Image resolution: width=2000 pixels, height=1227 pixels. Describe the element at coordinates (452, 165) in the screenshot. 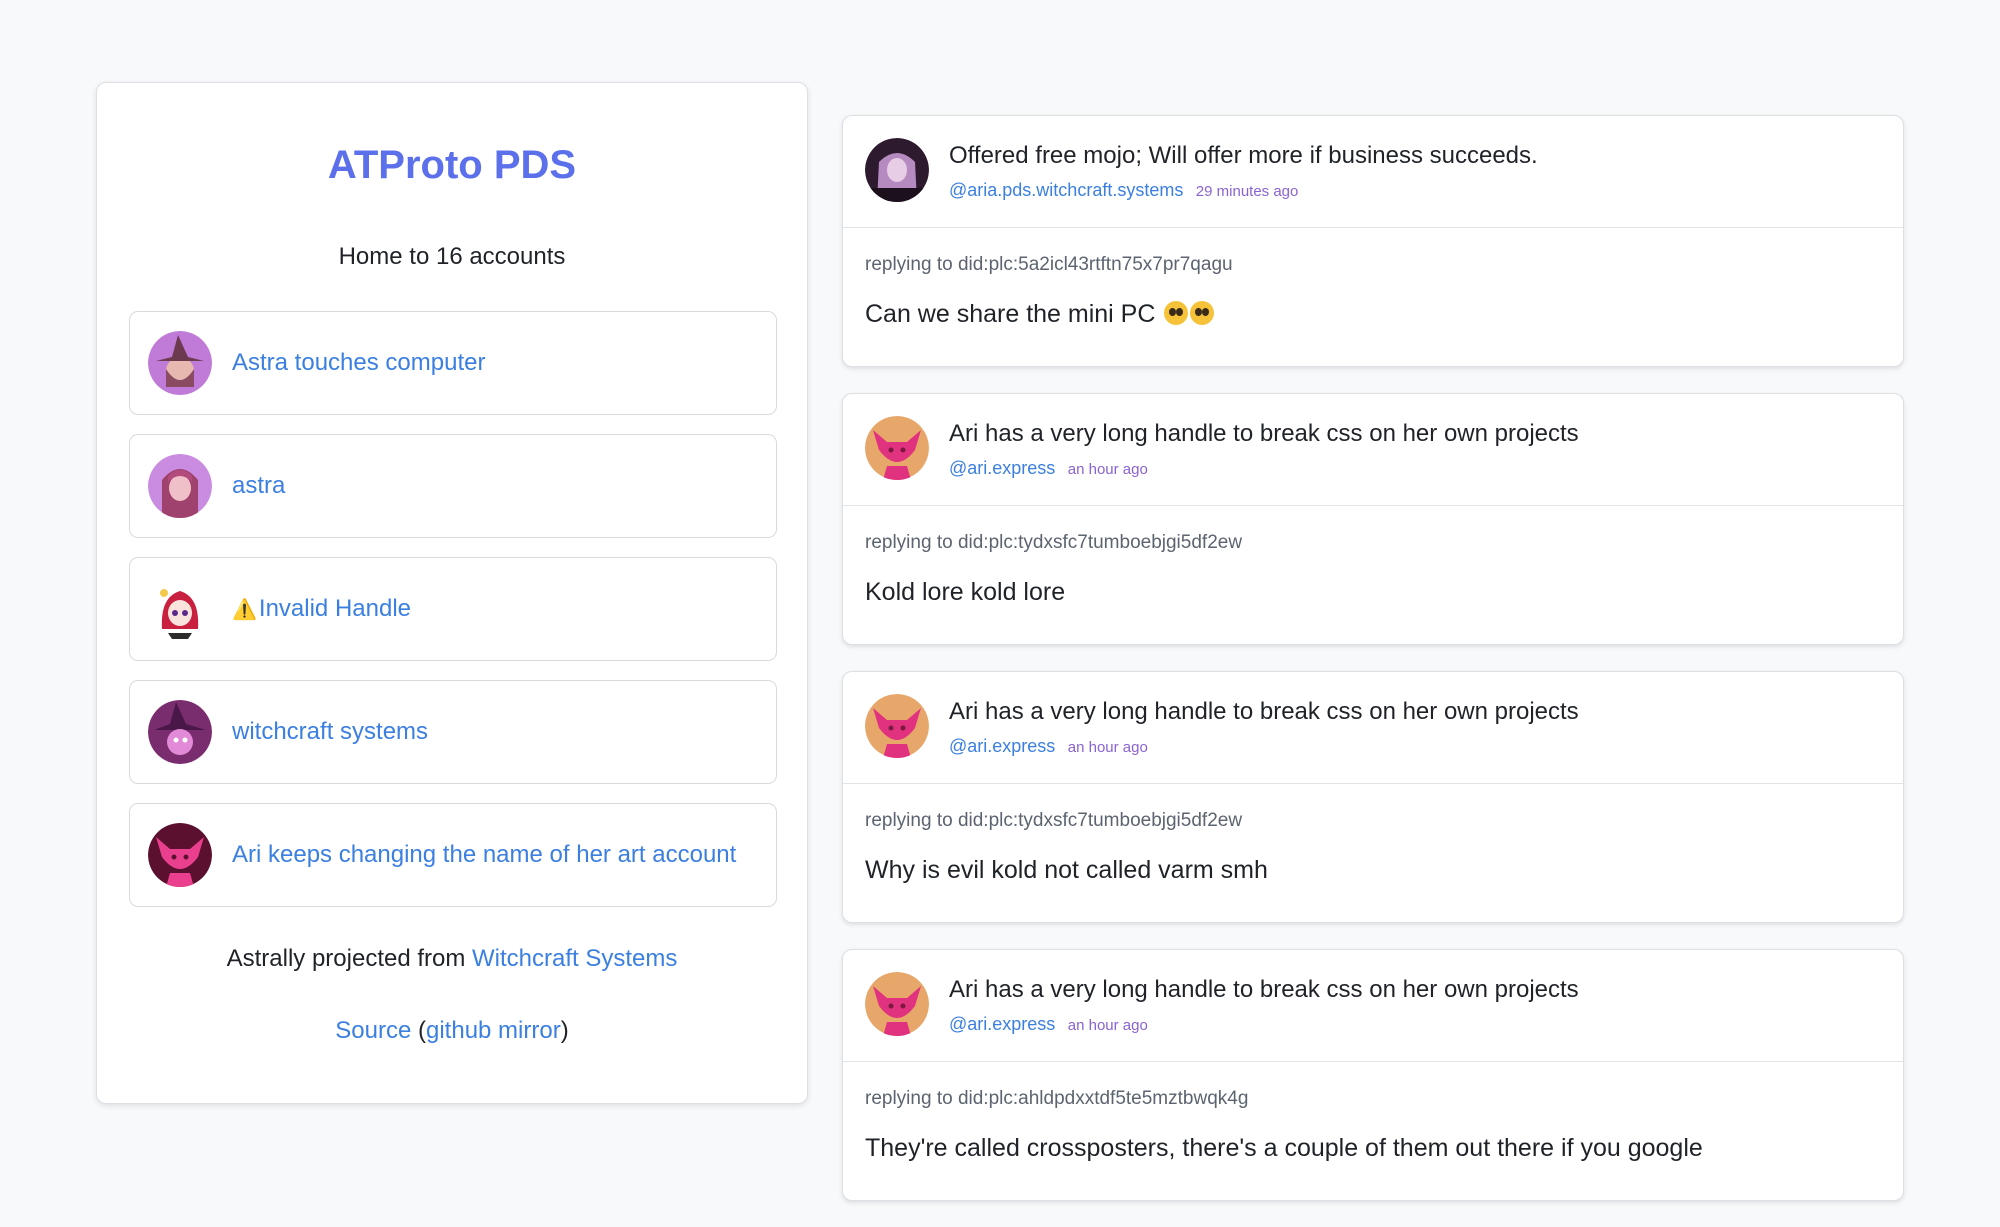

I see `site-title: ATProto PDS` at that location.